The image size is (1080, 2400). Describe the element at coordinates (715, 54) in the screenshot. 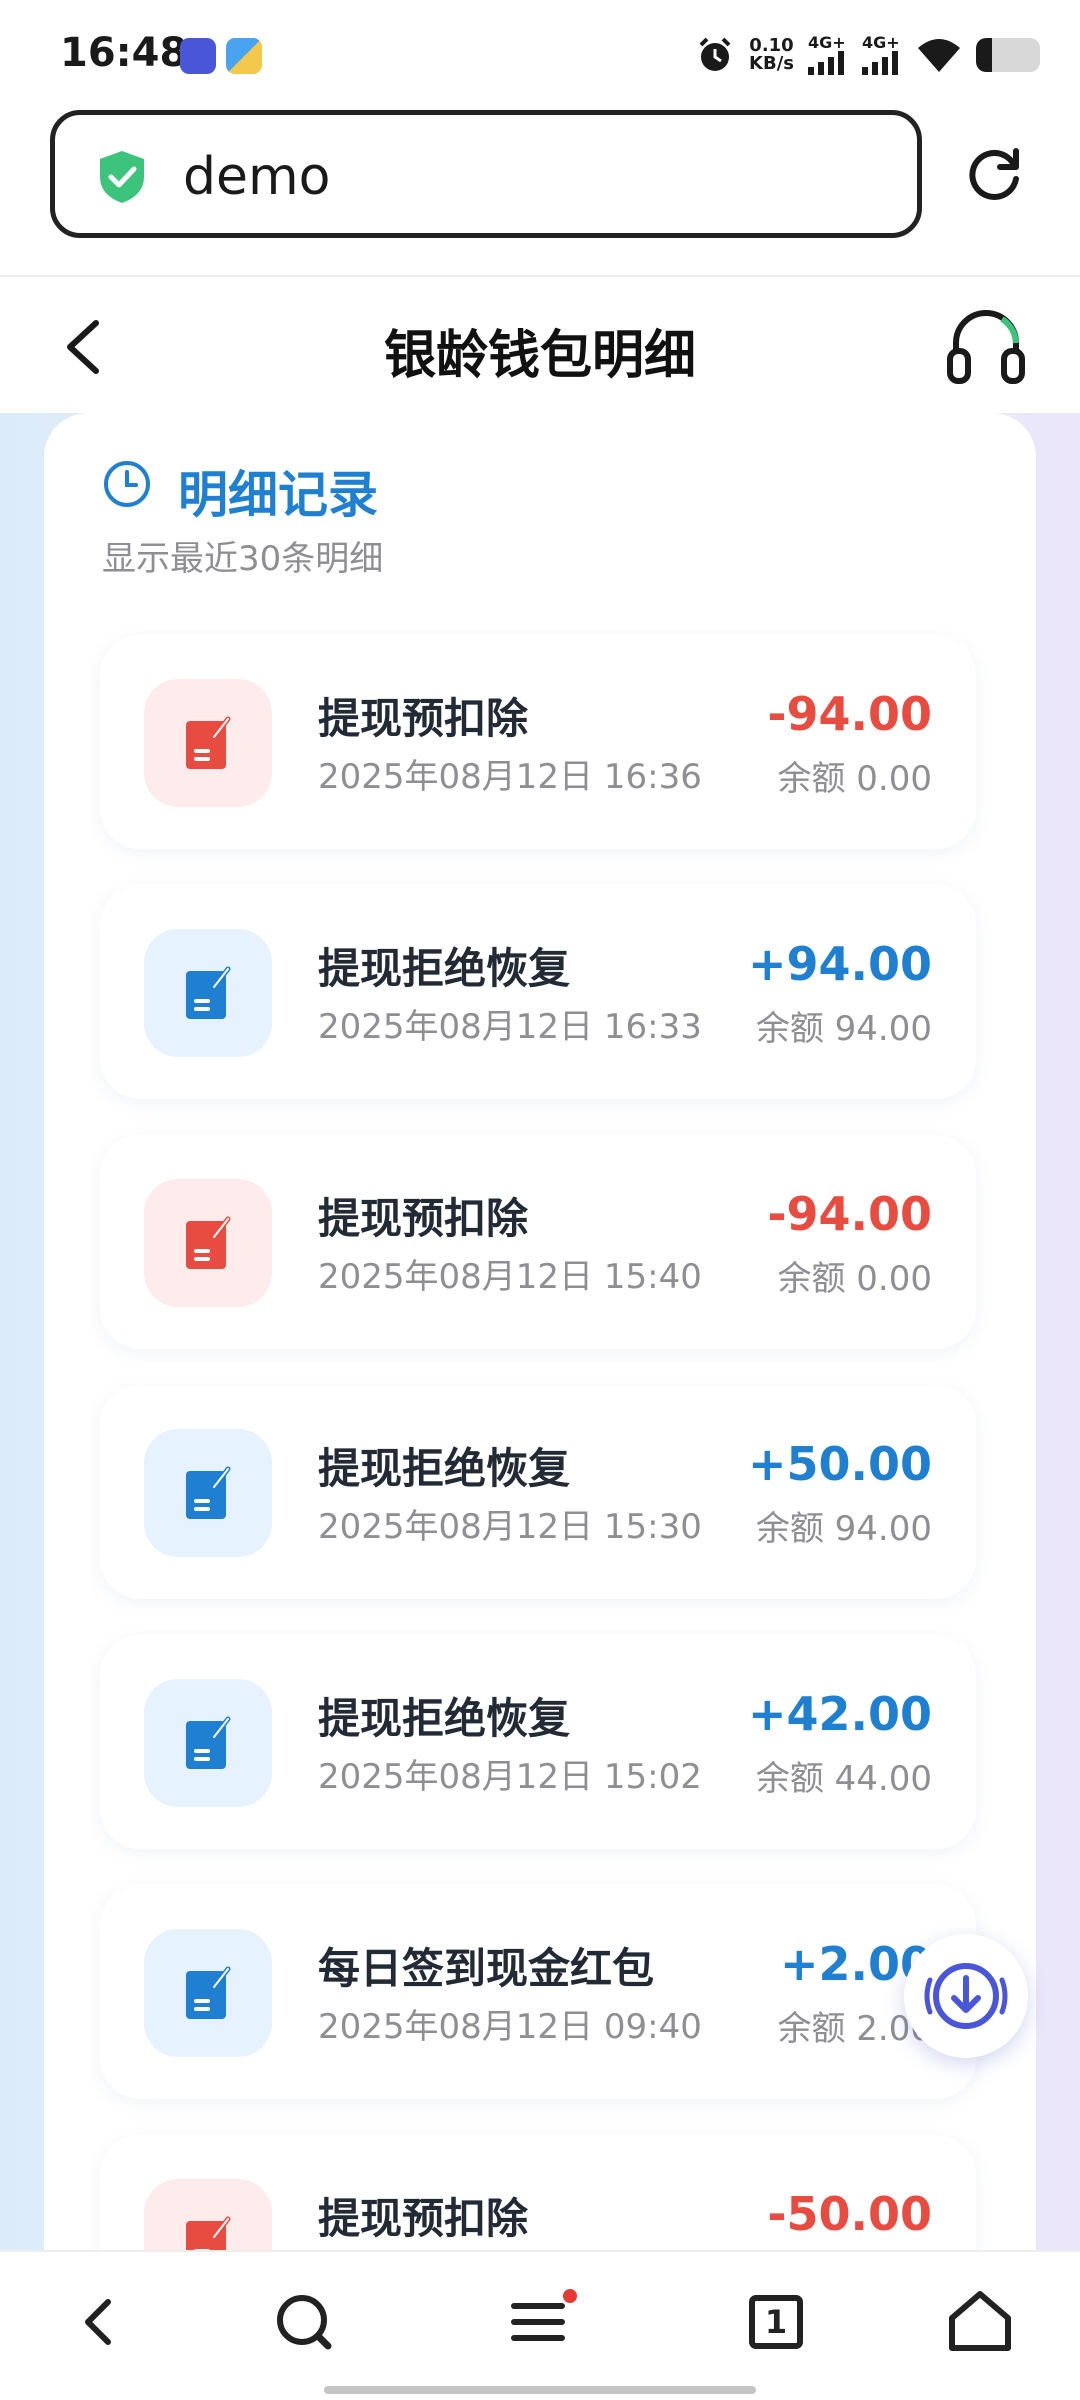

I see `alarm-icon` at that location.